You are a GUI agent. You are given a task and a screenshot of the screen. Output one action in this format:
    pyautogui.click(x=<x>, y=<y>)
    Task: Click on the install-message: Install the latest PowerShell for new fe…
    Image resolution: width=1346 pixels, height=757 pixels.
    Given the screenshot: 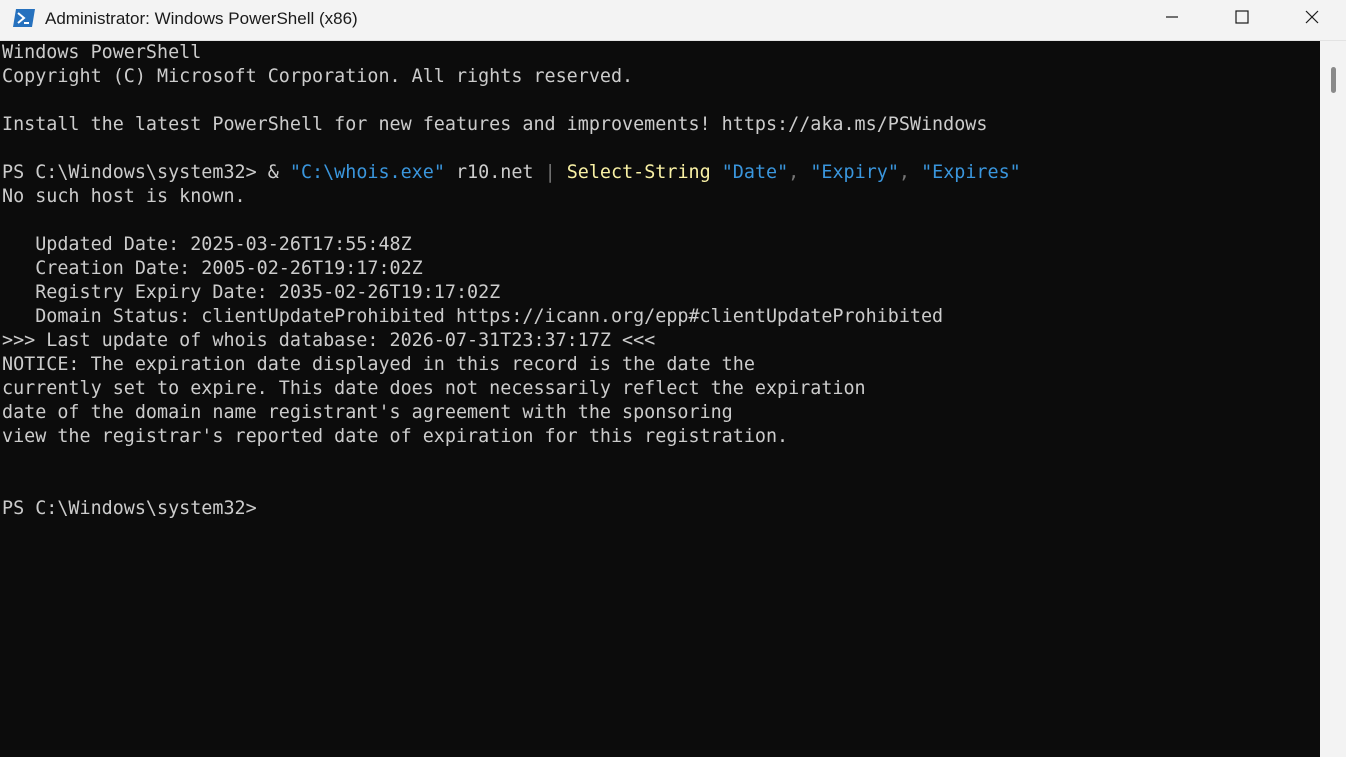 What is the action you would take?
    pyautogui.click(x=495, y=124)
    